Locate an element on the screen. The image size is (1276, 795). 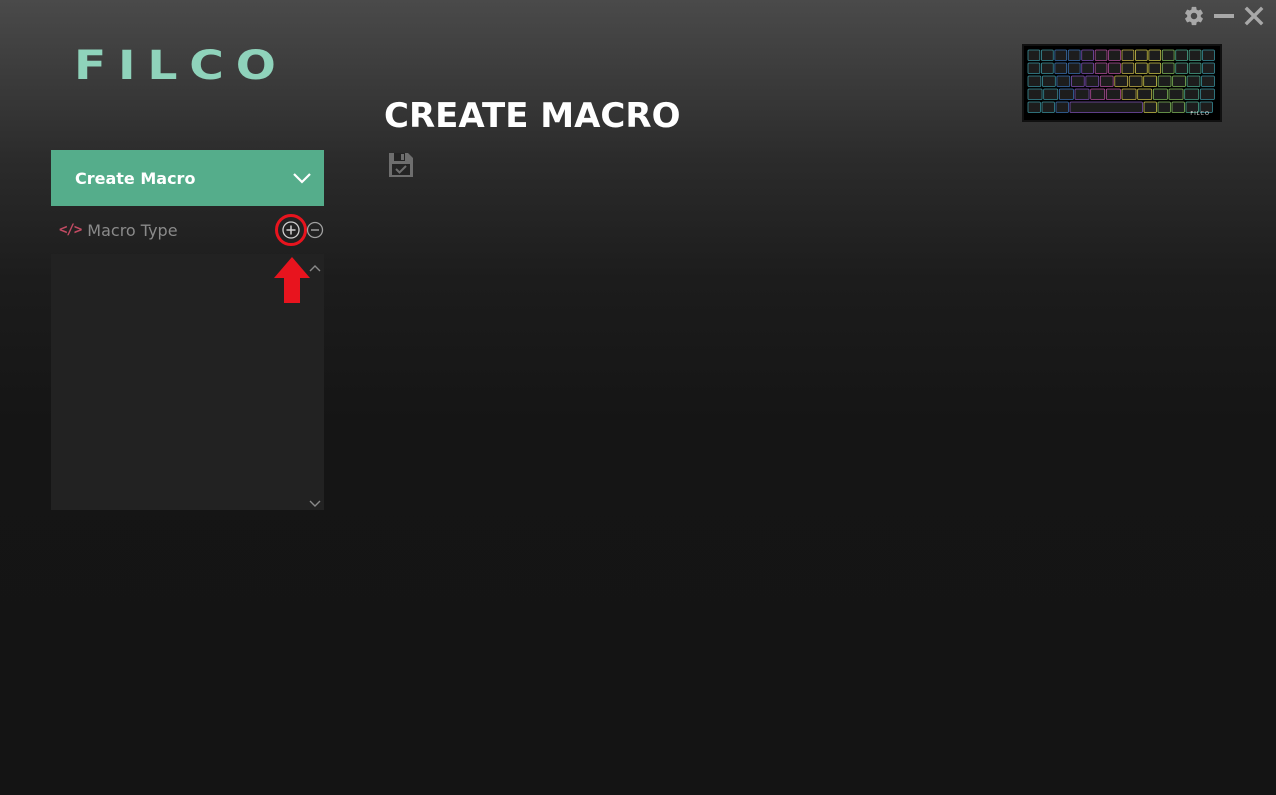
save-icon is located at coordinates (401, 165).